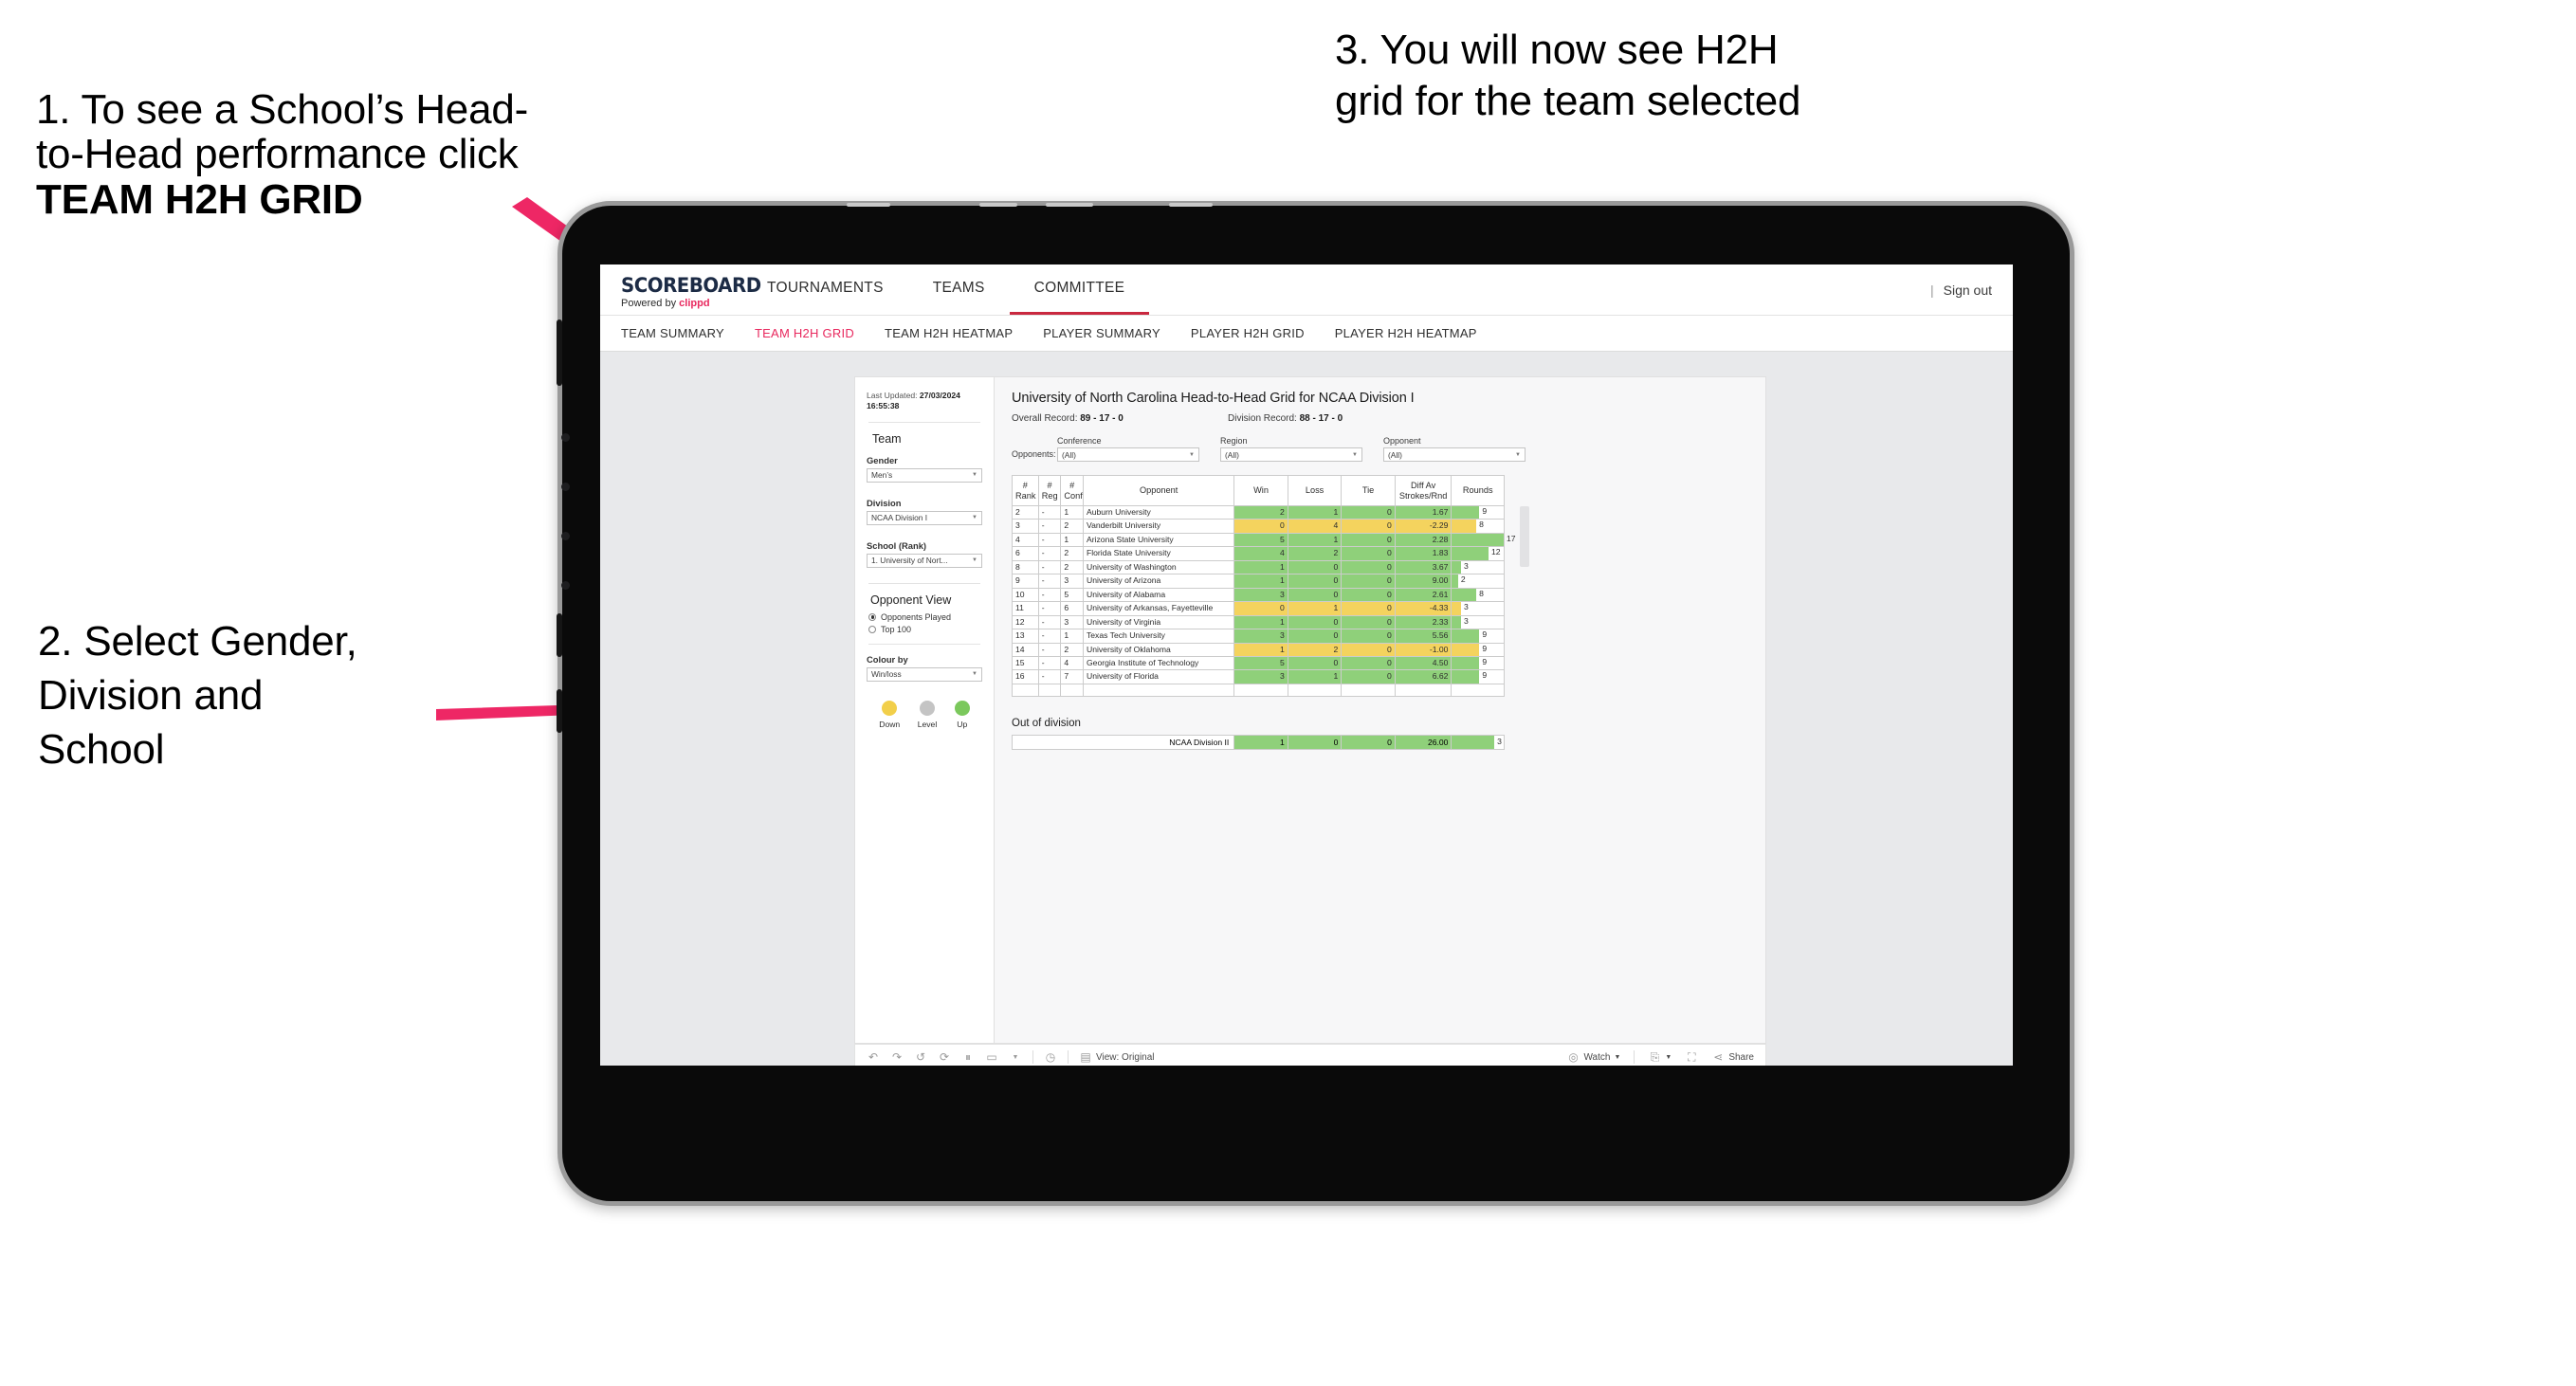 The height and width of the screenshot is (1386, 2576). I want to click on table-row: 8-2 University of Washington 1 0 0 3.67 3, so click(1258, 567).